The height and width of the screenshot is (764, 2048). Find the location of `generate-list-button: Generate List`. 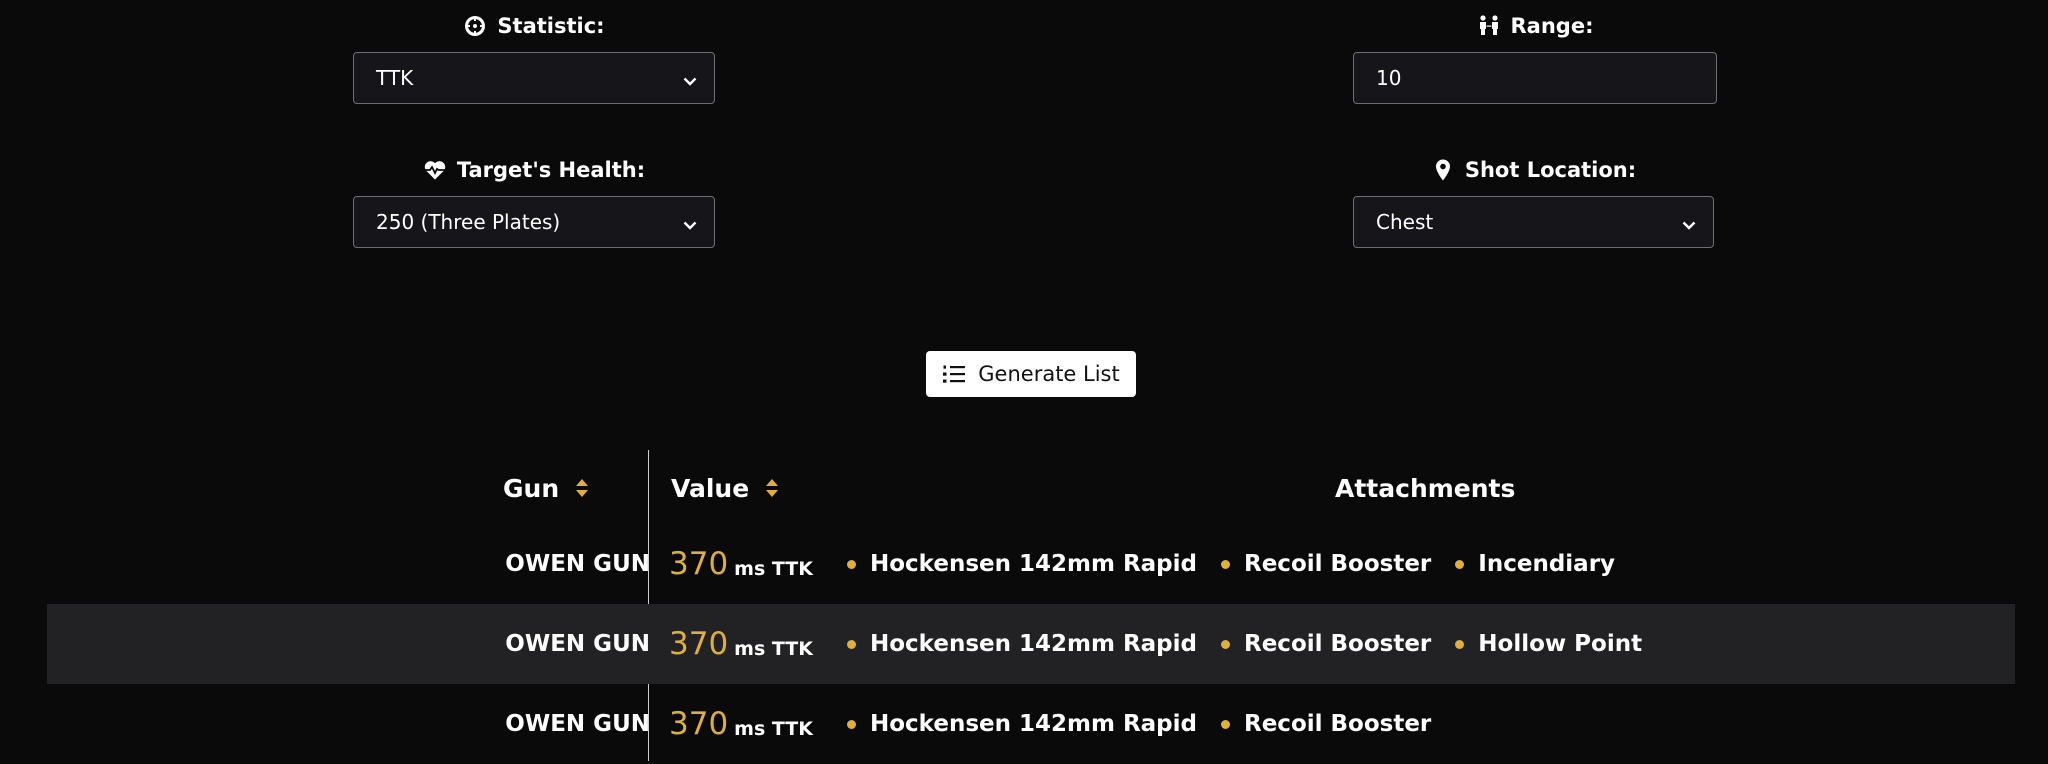

generate-list-button: Generate List is located at coordinates (1031, 374).